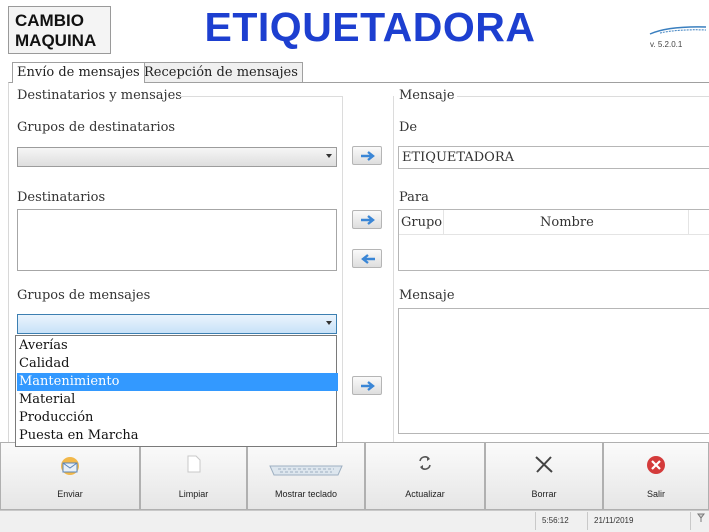 Image resolution: width=709 pixels, height=532 pixels. What do you see at coordinates (177, 324) in the screenshot?
I see `message-groups-combobox` at bounding box center [177, 324].